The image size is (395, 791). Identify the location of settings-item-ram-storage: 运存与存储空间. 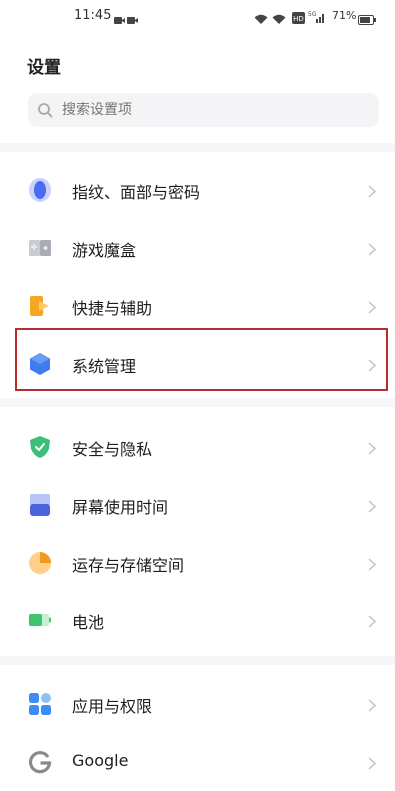
(197, 563).